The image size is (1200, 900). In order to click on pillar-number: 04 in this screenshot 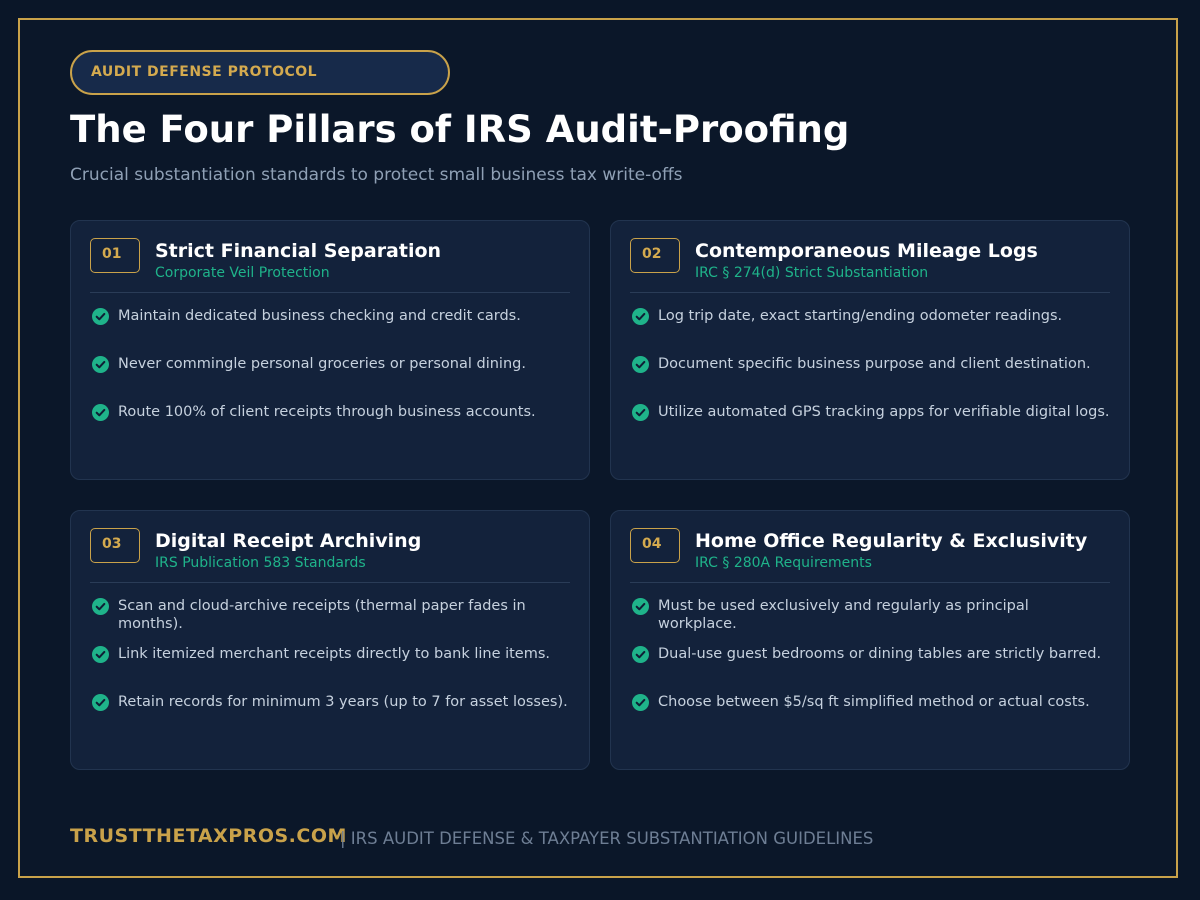, I will do `click(655, 545)`.